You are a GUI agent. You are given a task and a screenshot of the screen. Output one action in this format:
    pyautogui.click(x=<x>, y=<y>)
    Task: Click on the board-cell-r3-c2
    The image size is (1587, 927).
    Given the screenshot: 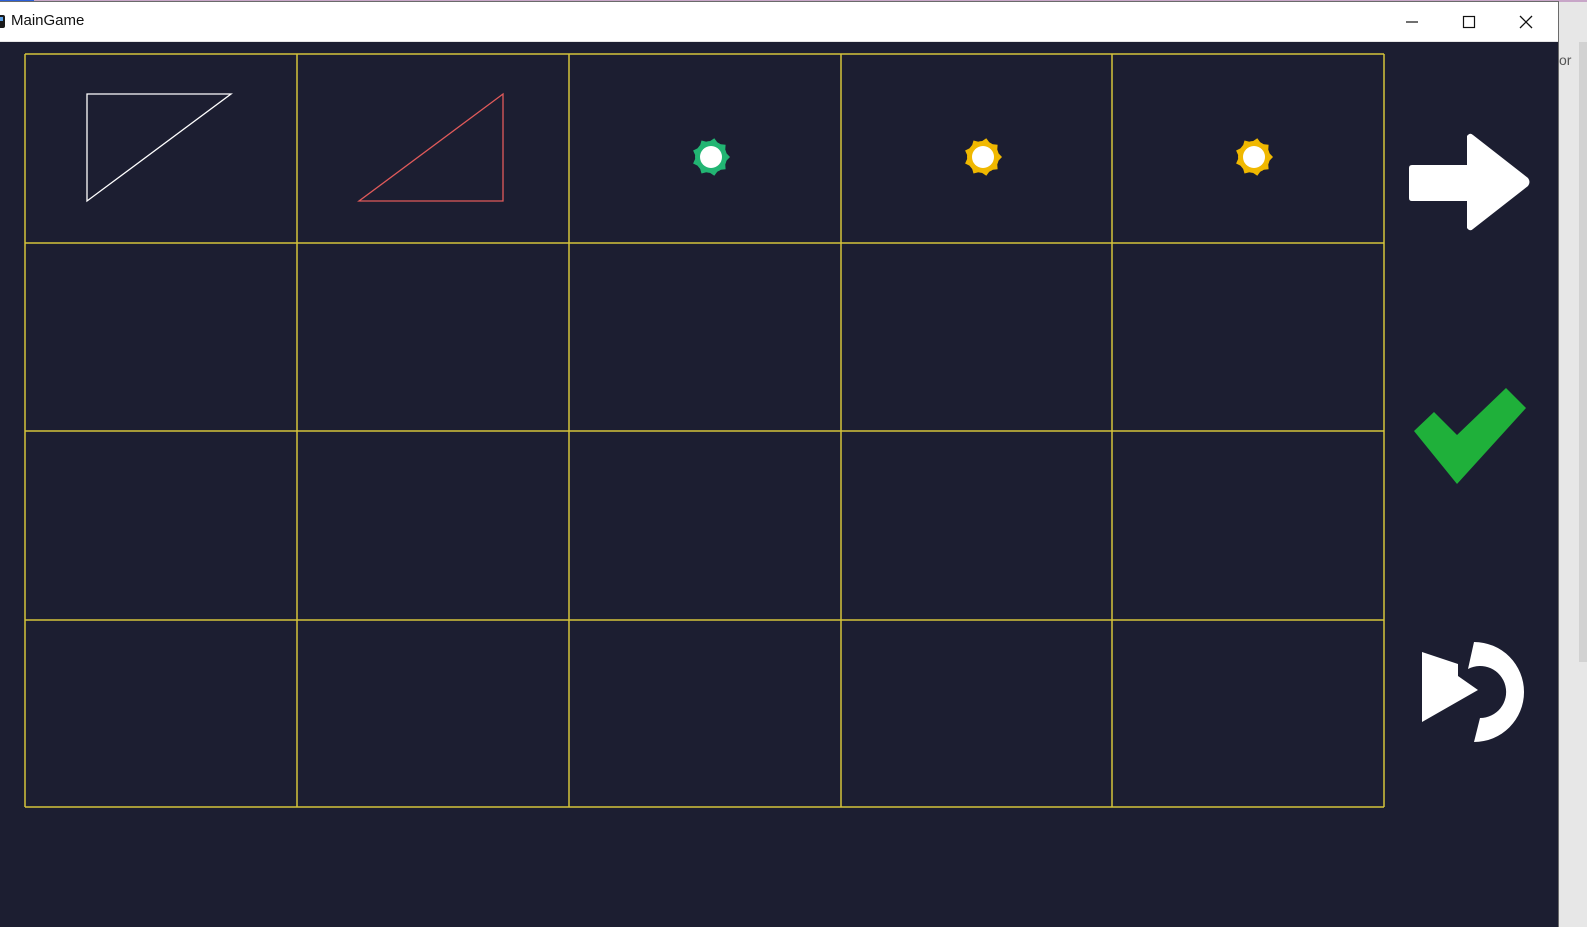 What is the action you would take?
    pyautogui.click(x=705, y=713)
    